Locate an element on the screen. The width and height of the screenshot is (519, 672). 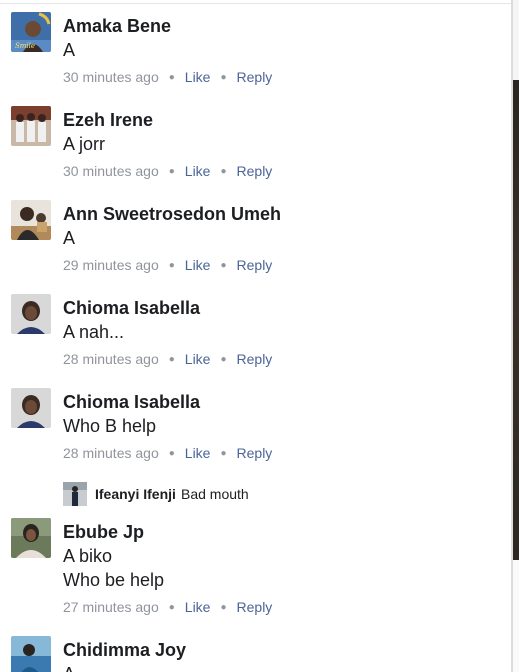
comment-author: Chidimma Joy is located at coordinates (124, 650).